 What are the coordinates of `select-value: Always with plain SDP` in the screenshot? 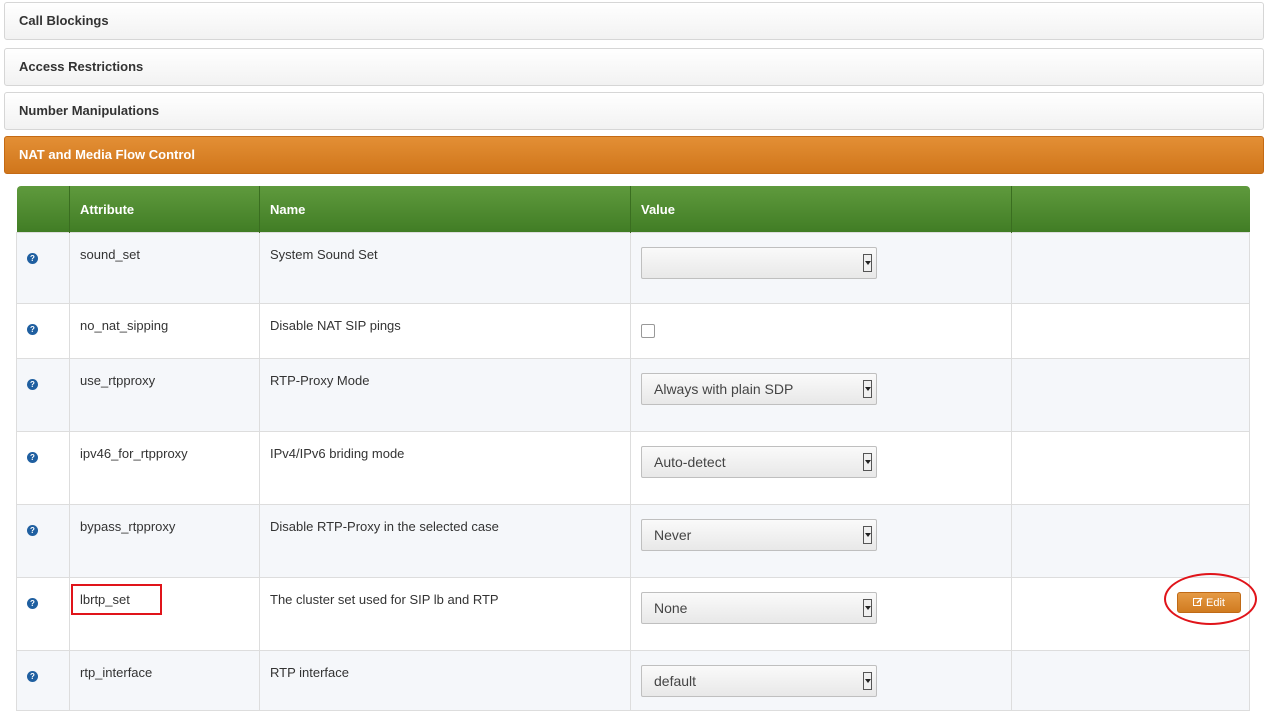 It's located at (724, 389).